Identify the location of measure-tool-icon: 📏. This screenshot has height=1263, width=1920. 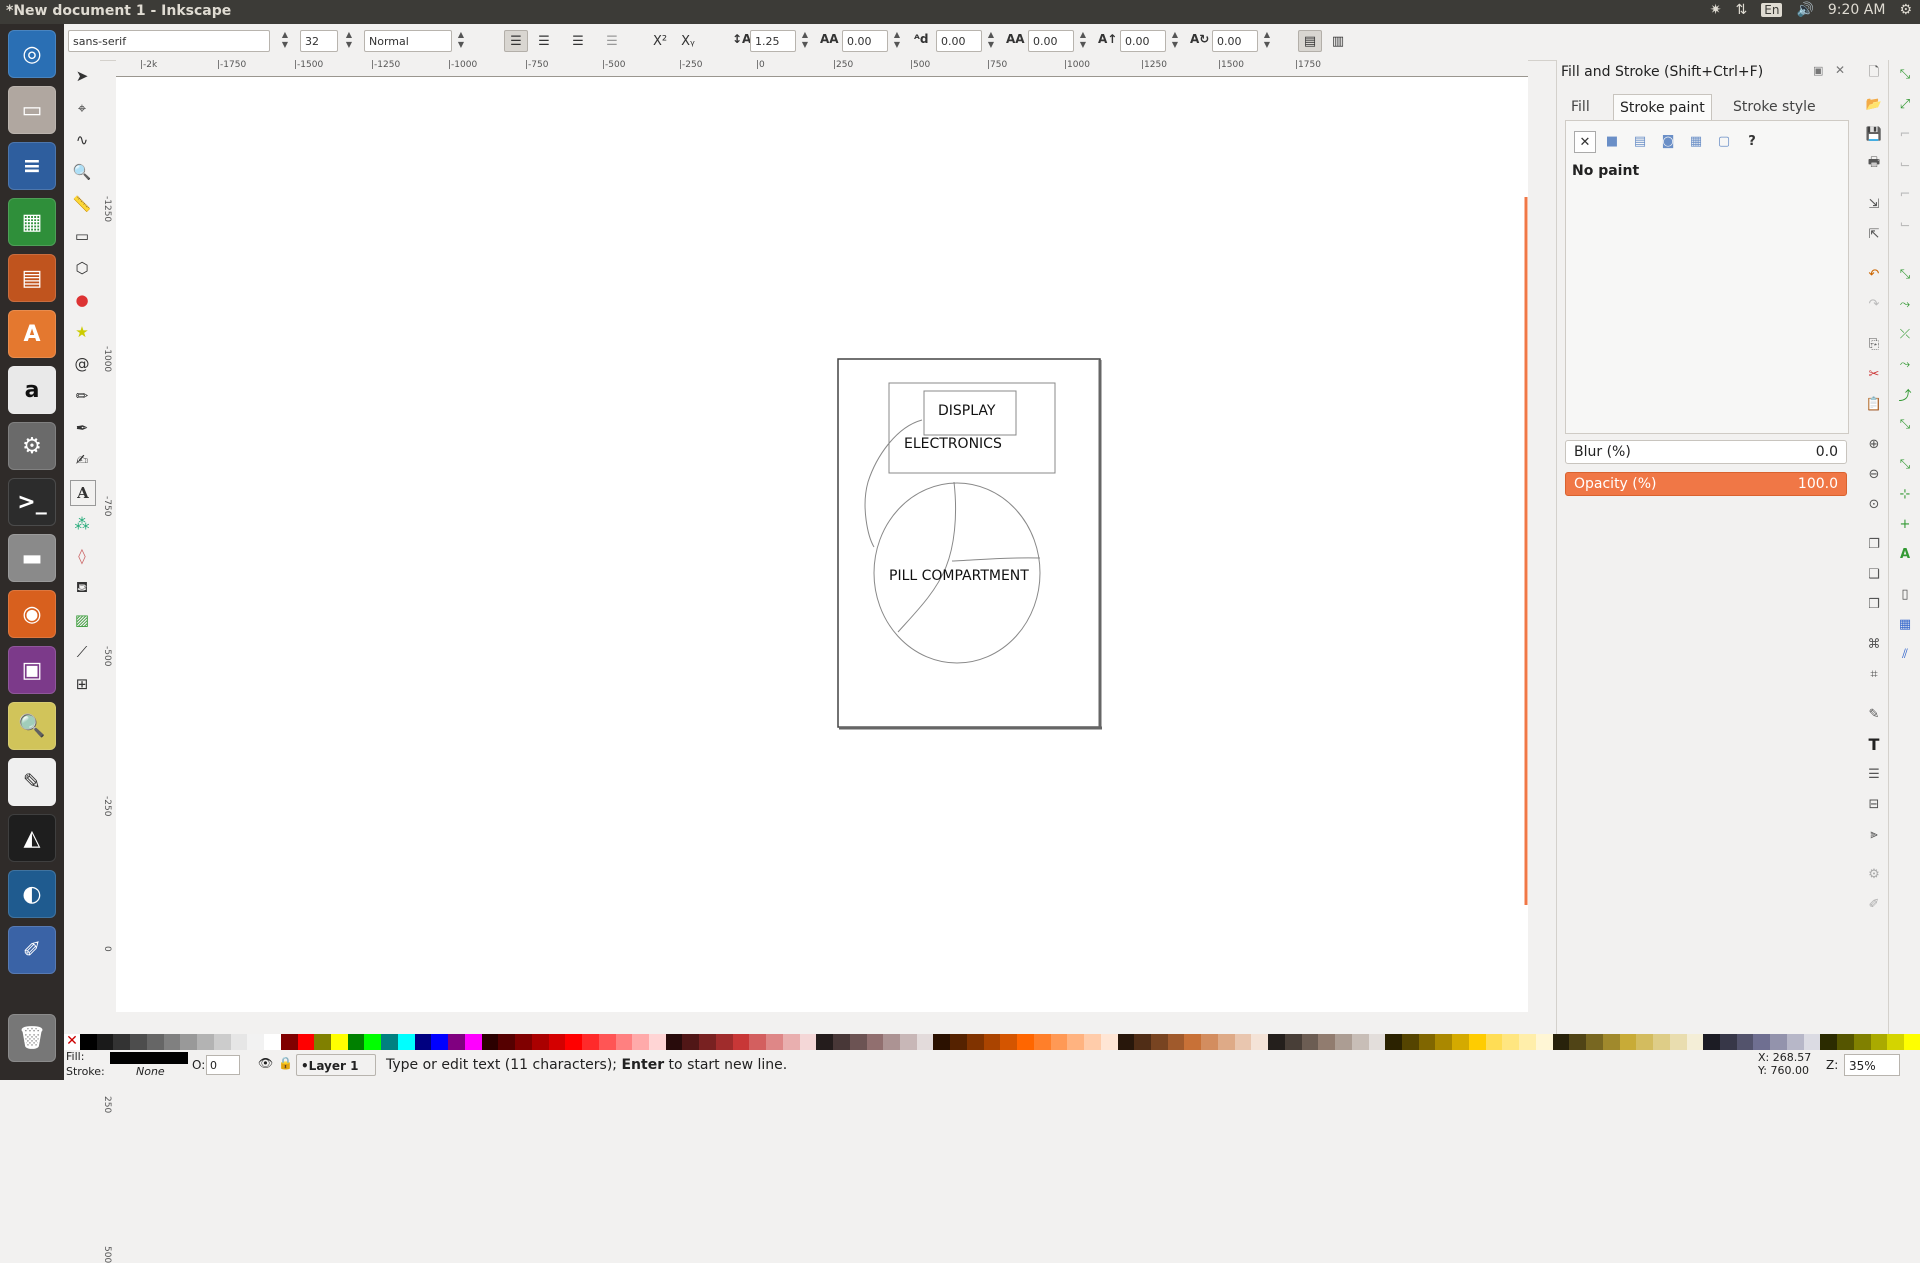
(82, 204).